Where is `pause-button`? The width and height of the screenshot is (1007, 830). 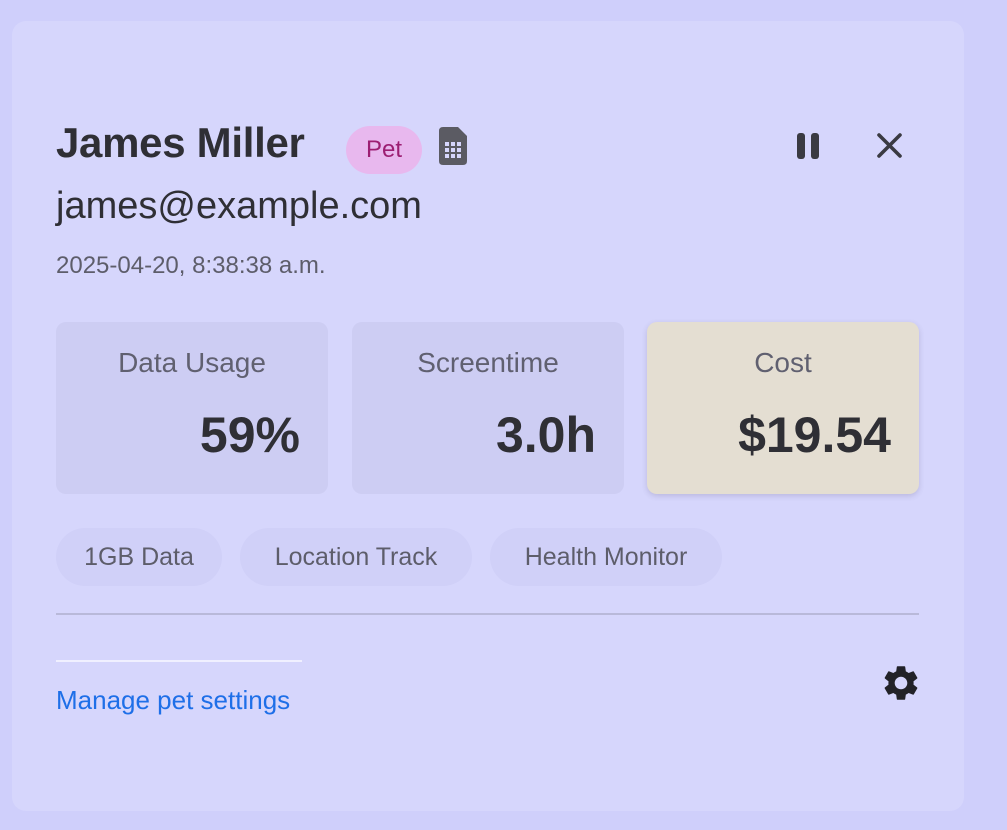 pause-button is located at coordinates (809, 146).